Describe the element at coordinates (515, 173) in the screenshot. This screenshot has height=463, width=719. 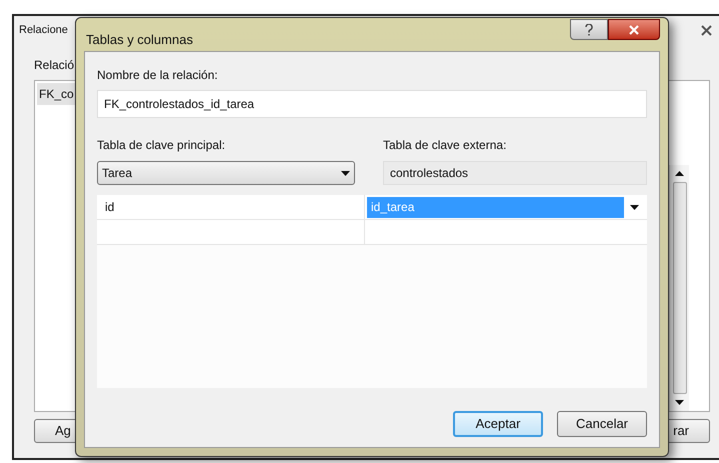
I see `foreign-table-field: controlestados` at that location.